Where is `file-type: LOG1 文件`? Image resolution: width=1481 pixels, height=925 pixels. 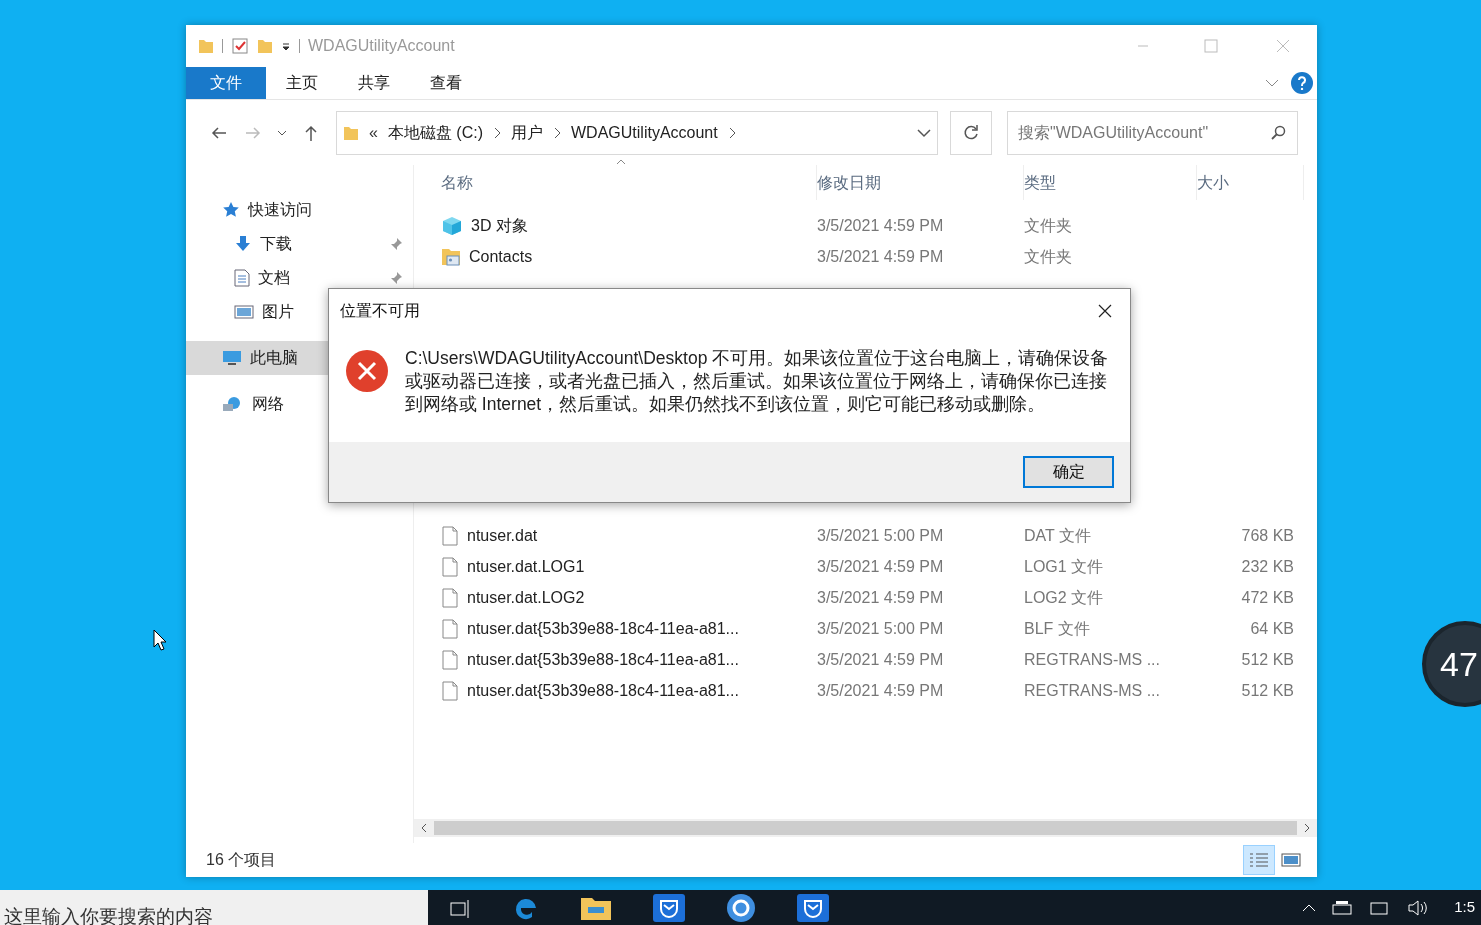
file-type: LOG1 文件 is located at coordinates (1064, 566).